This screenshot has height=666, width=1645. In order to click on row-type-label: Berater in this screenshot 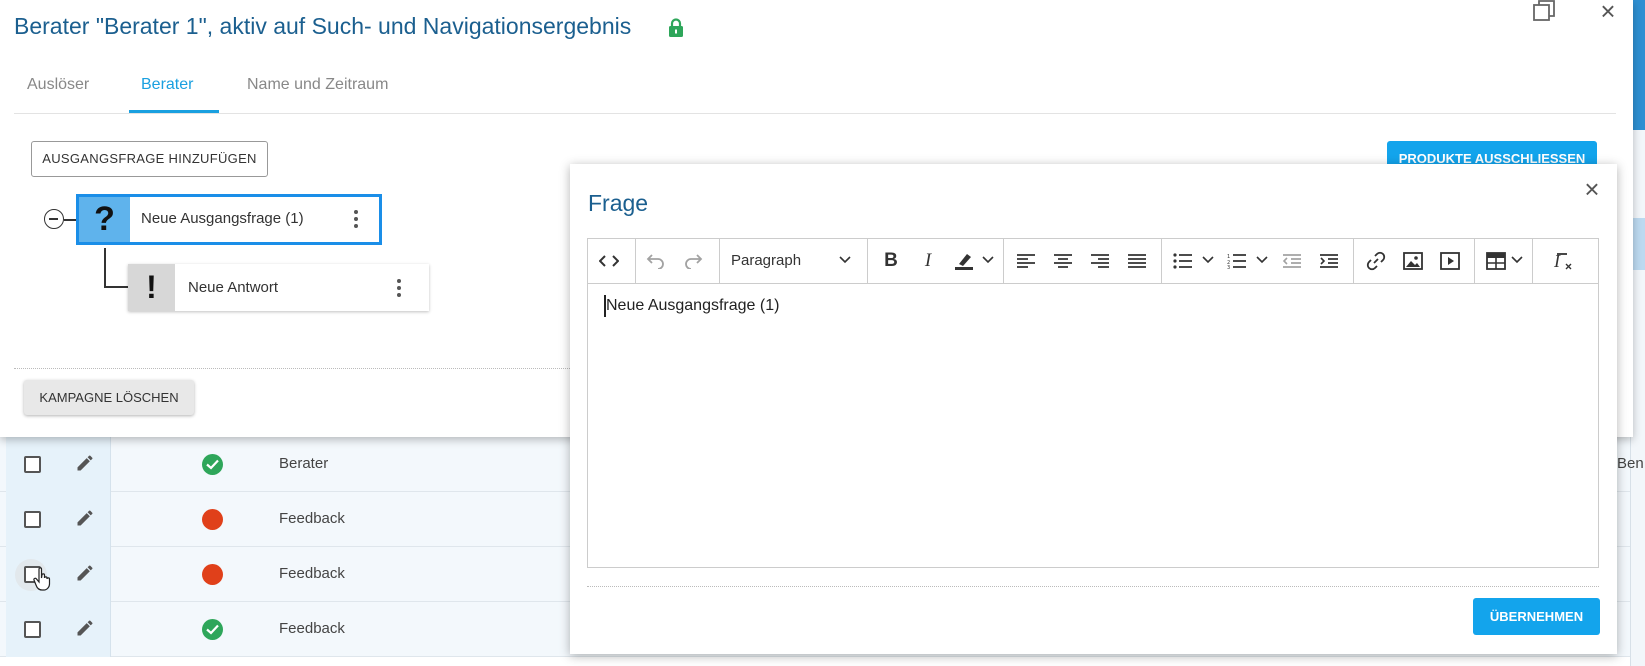, I will do `click(304, 463)`.